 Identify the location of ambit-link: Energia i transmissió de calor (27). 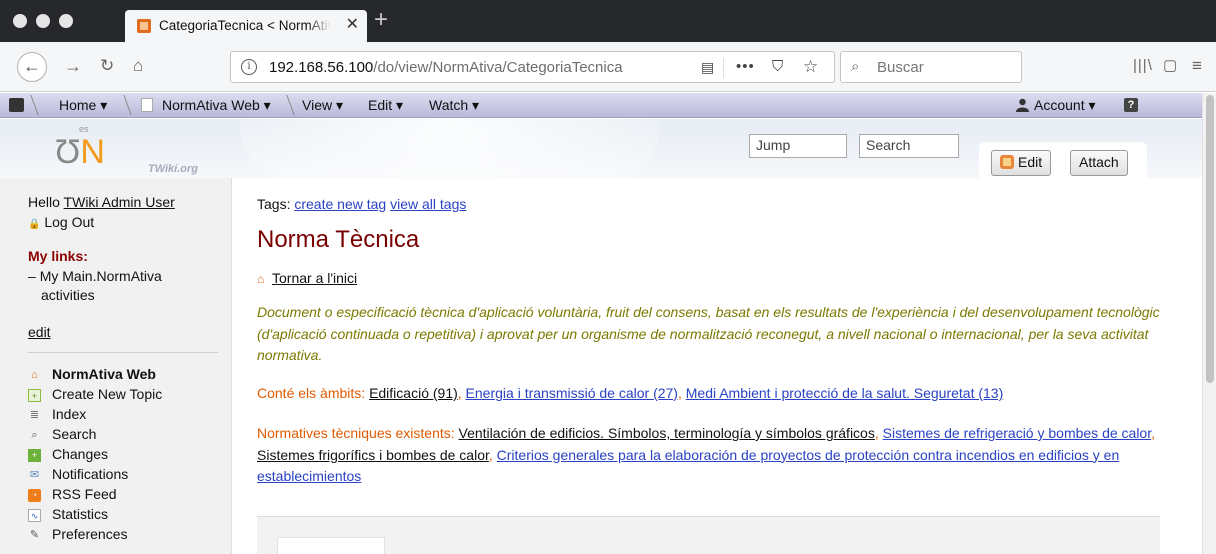
(572, 393).